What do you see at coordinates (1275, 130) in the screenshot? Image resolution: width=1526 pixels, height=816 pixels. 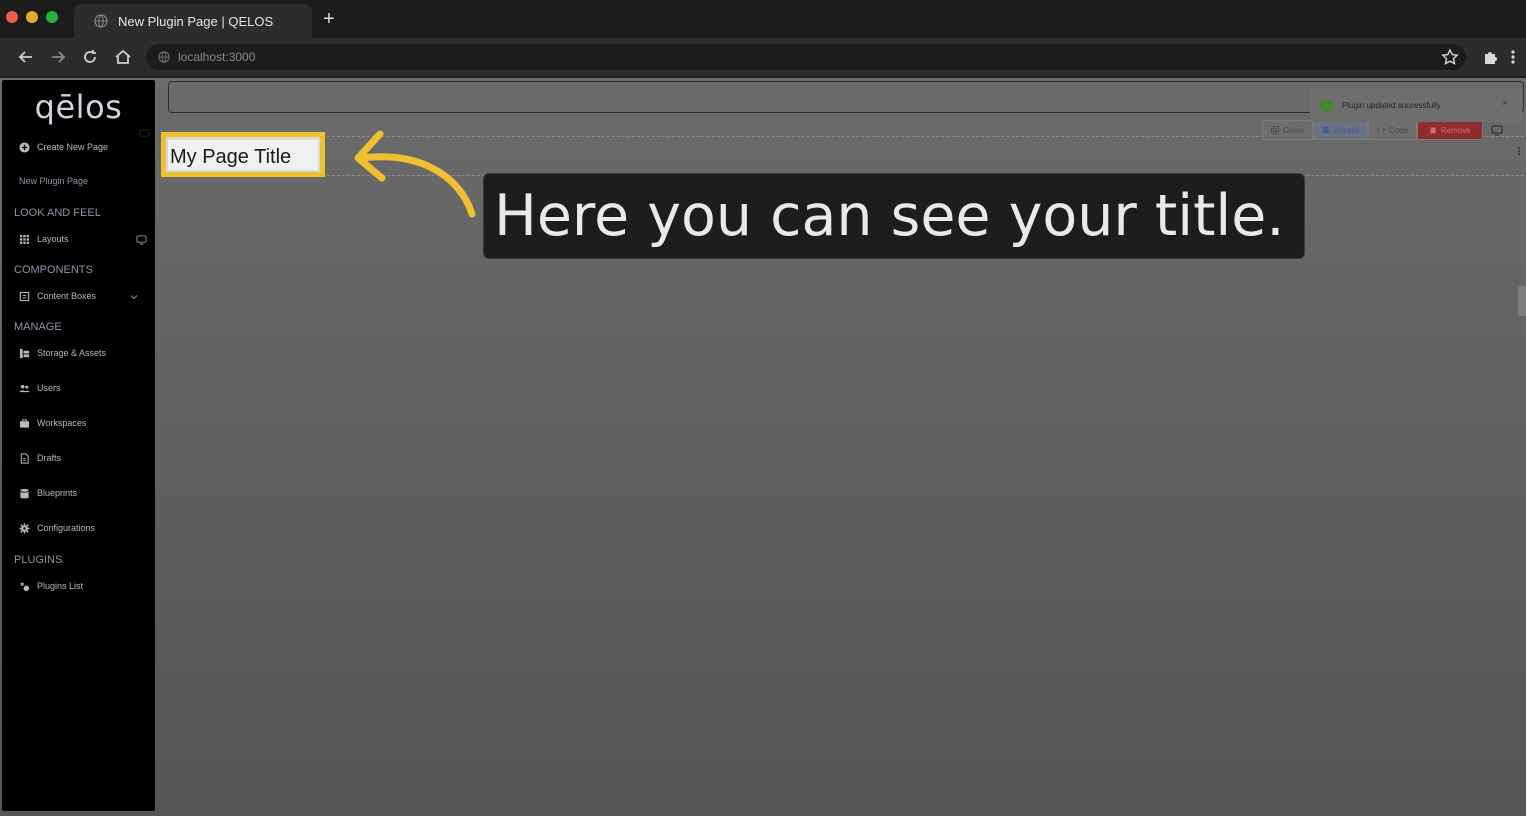 I see `copy-icon` at bounding box center [1275, 130].